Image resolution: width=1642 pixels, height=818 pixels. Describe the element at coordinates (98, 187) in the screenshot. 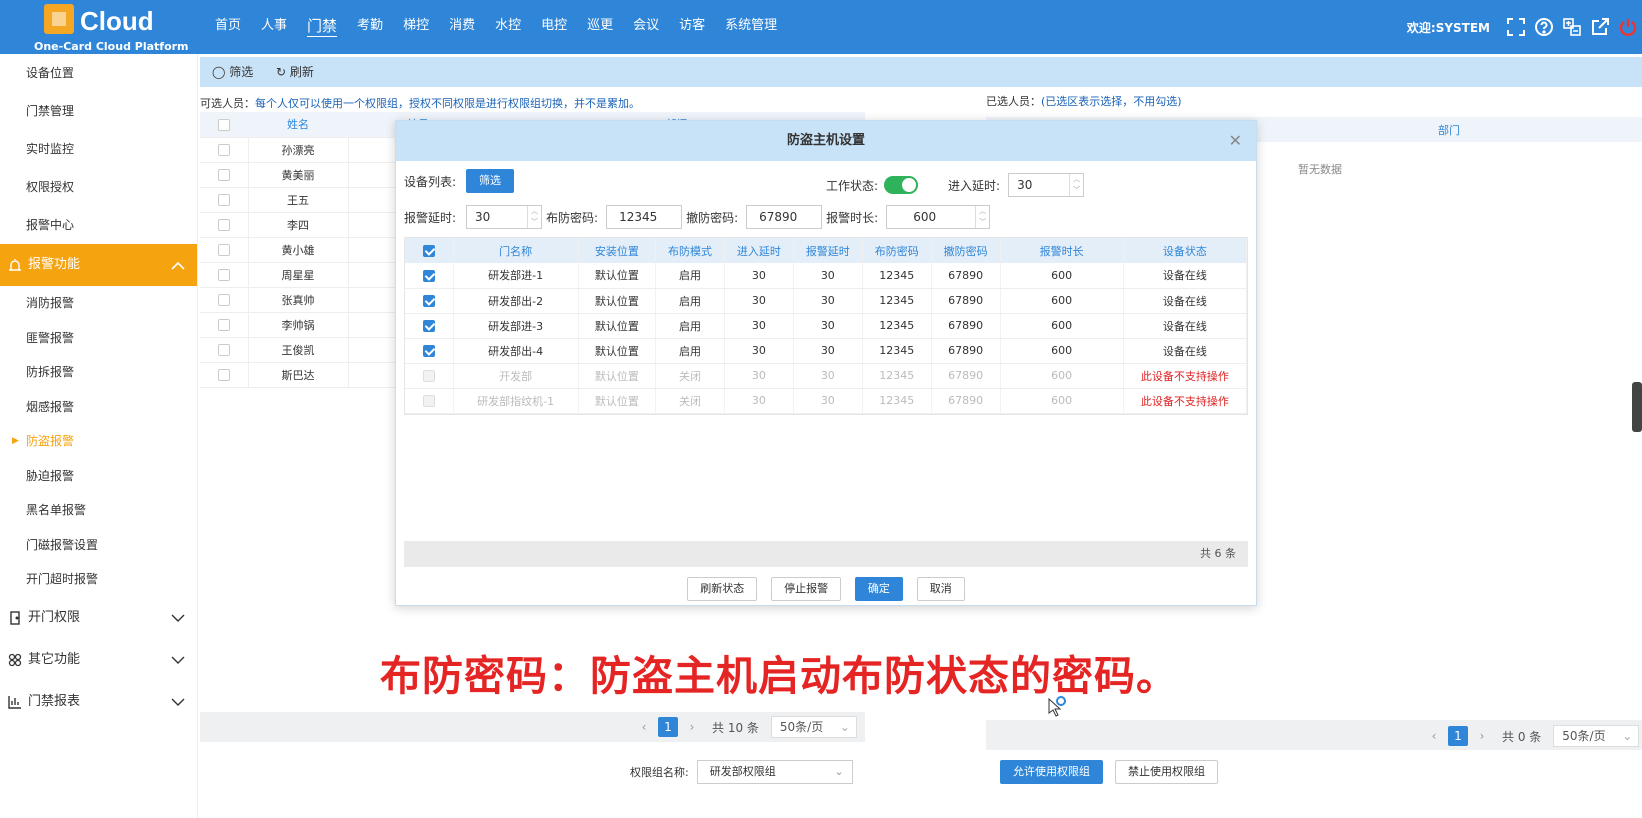

I see `sidebar-item: 权限授权` at that location.